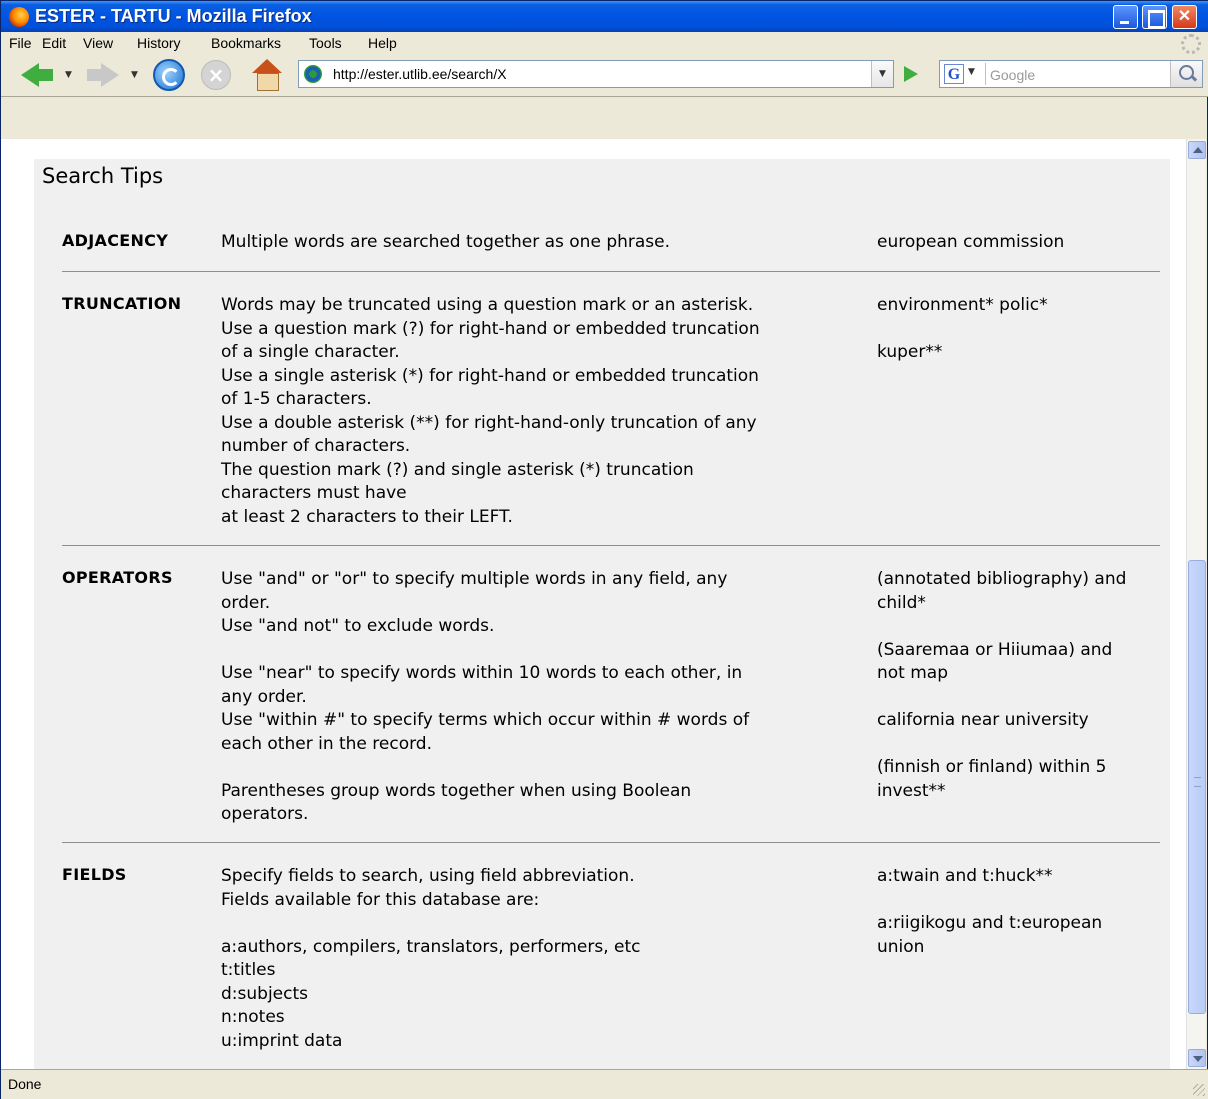 The width and height of the screenshot is (1208, 1099). Describe the element at coordinates (596, 74) in the screenshot. I see `address-bar: http://ester.utlib.ee/search/X ▼` at that location.